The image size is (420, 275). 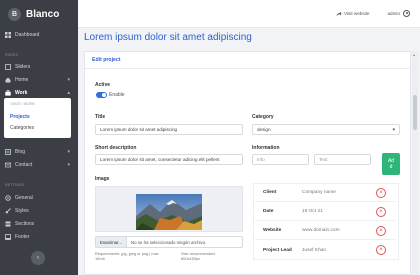 I want to click on row-key: Website, so click(x=272, y=230).